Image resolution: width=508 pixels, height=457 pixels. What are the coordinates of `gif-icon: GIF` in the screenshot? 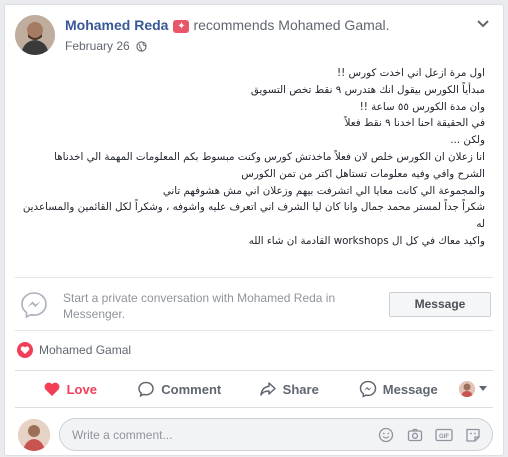 It's located at (444, 435).